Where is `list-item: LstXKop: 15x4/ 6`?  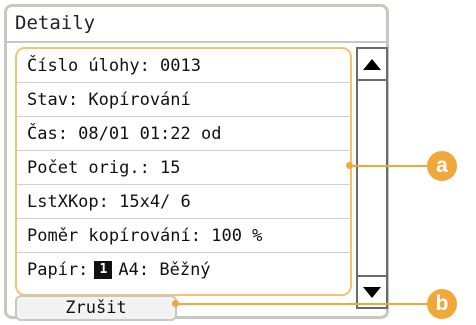 list-item: LstXKop: 15x4/ 6 is located at coordinates (183, 202).